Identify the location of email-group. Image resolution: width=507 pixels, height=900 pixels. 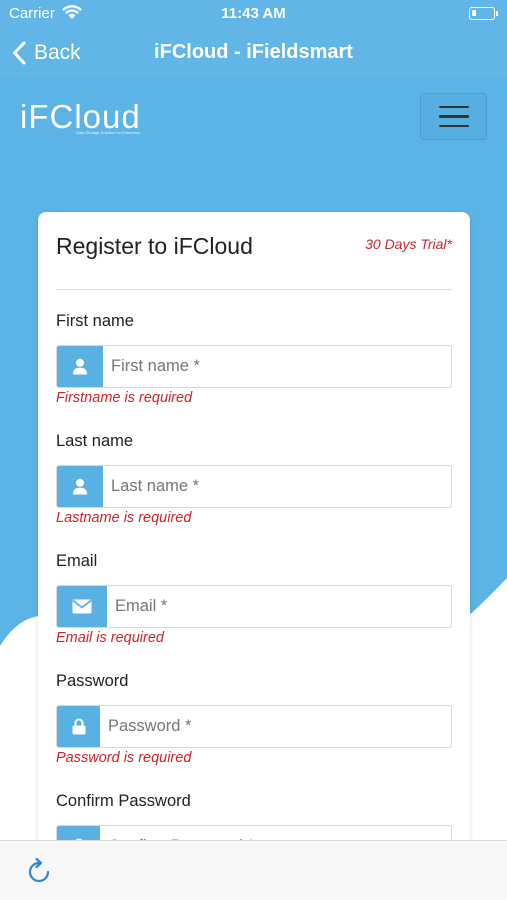
(254, 606).